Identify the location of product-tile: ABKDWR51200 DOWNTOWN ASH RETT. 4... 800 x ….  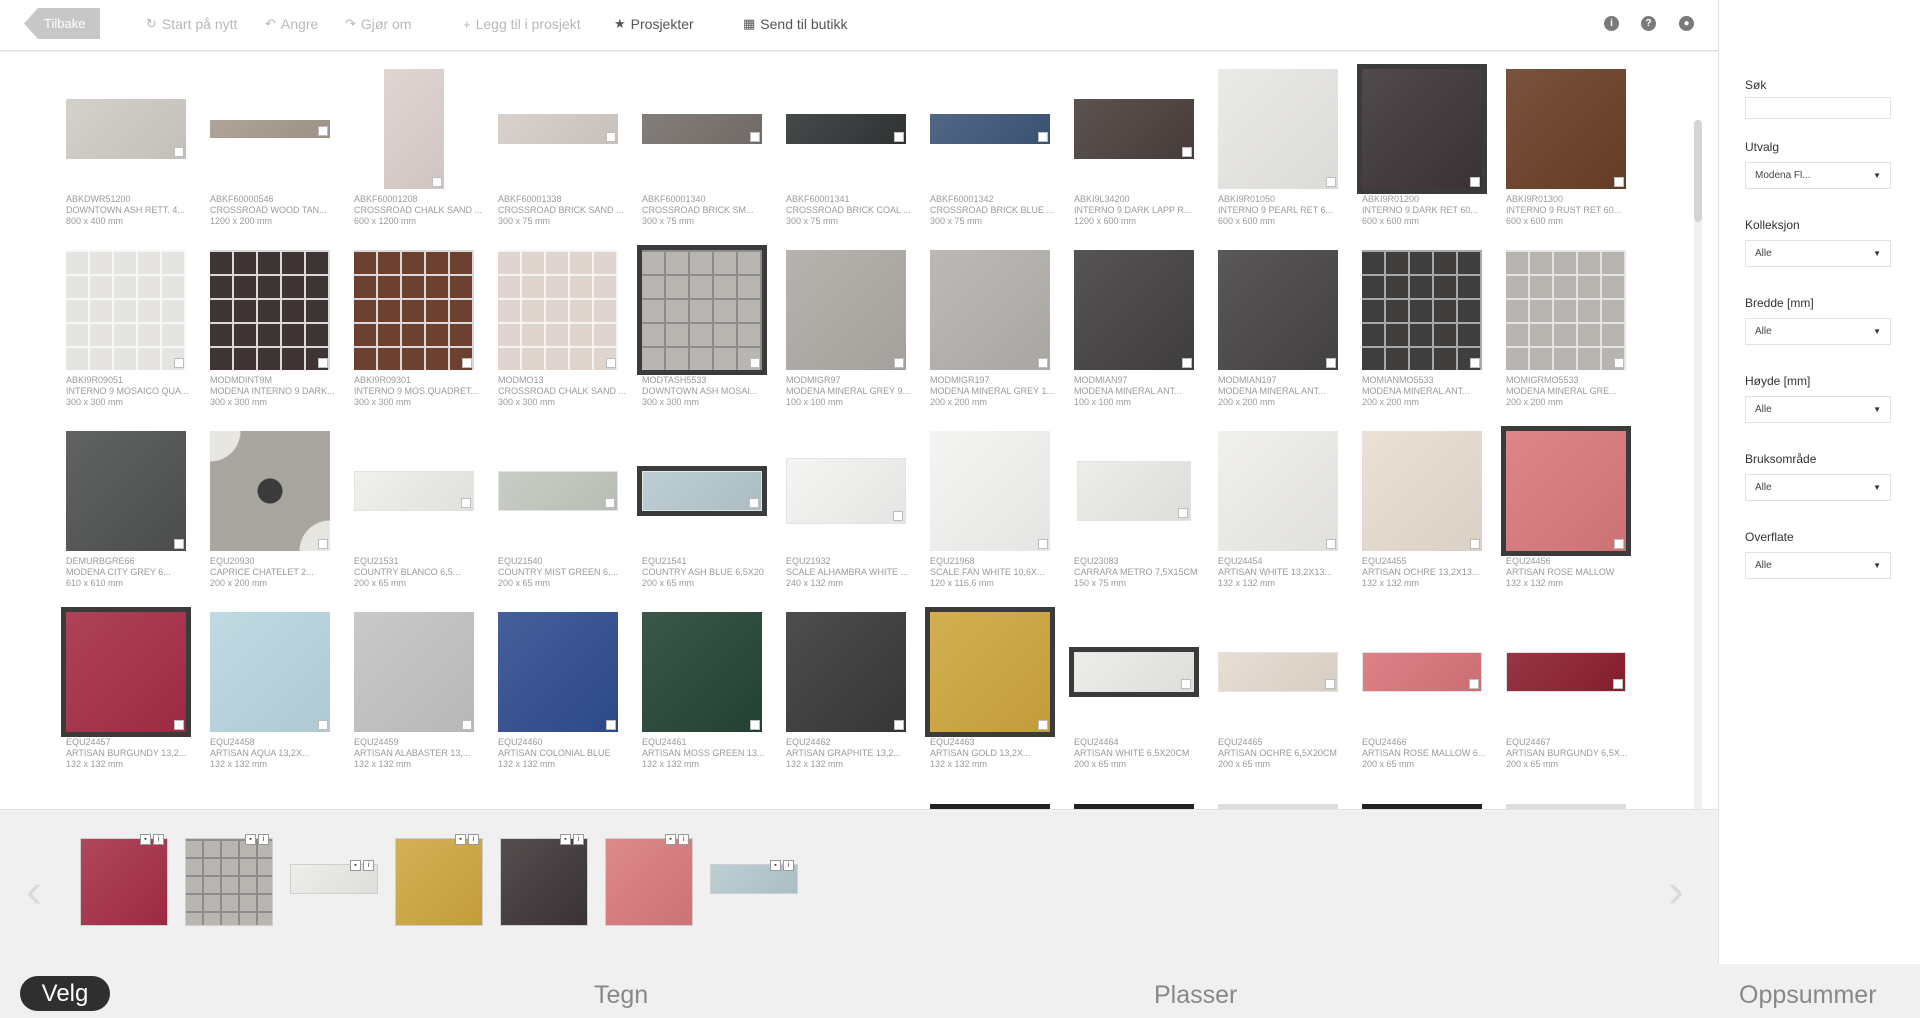
(136, 145).